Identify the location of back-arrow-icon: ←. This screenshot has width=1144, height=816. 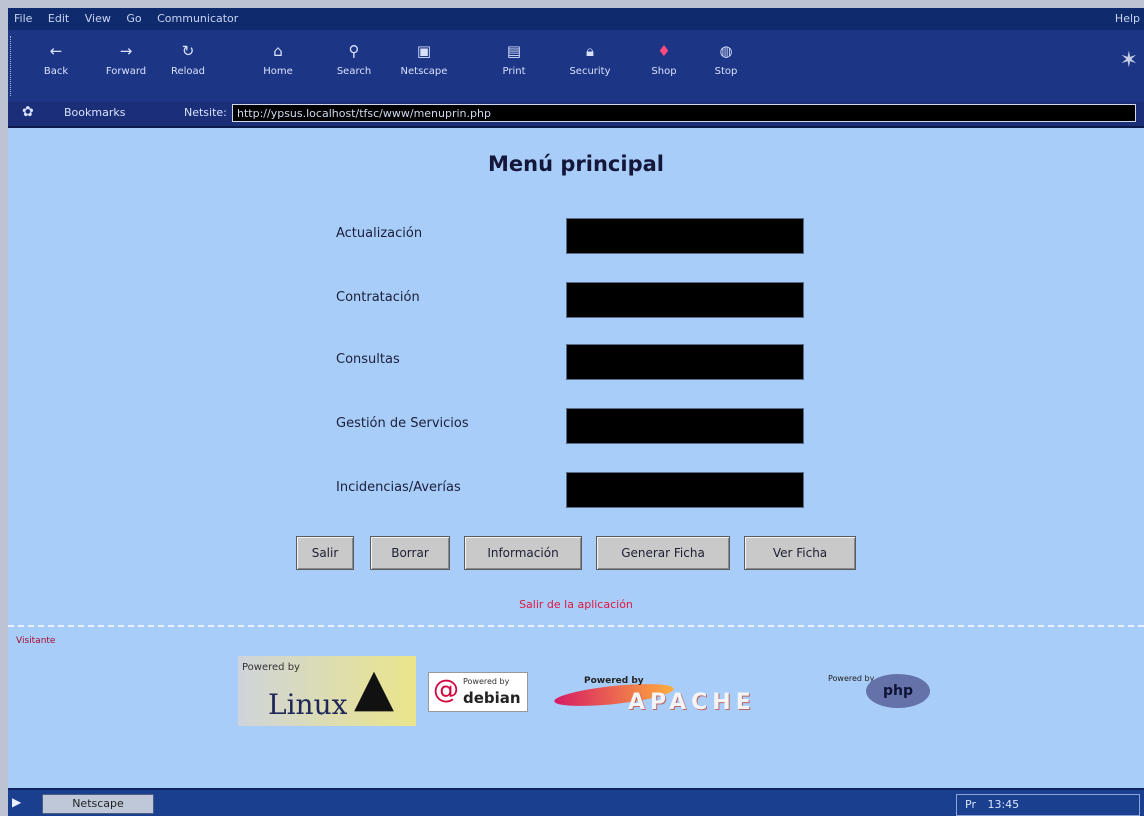
(56, 51).